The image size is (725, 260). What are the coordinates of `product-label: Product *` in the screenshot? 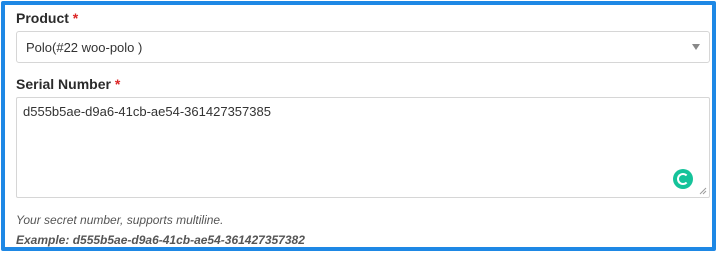 It's located at (47, 18).